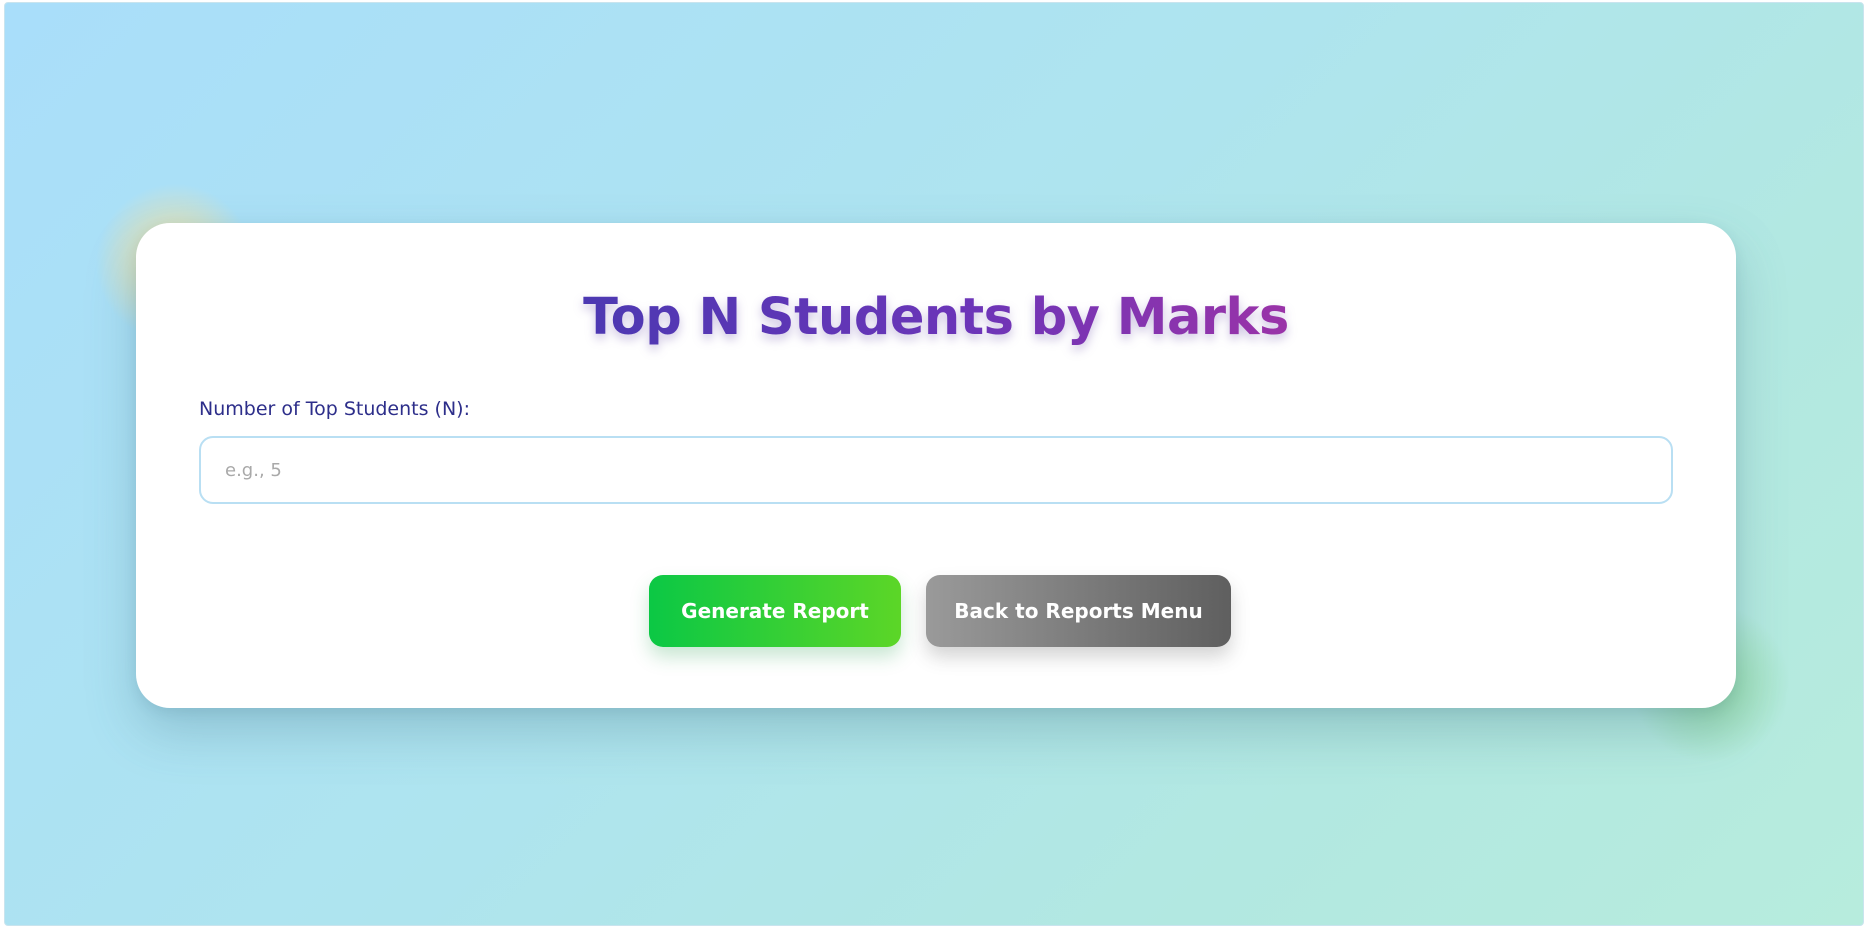  I want to click on generate-report-button: Generate Report, so click(775, 611).